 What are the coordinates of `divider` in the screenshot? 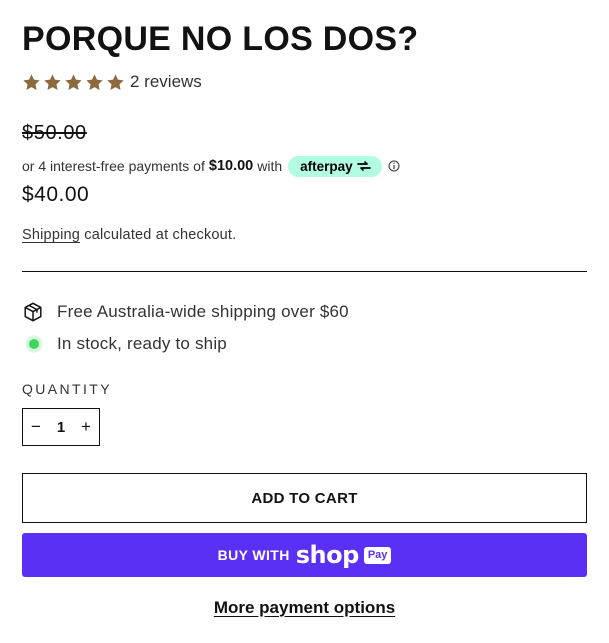 It's located at (304, 271).